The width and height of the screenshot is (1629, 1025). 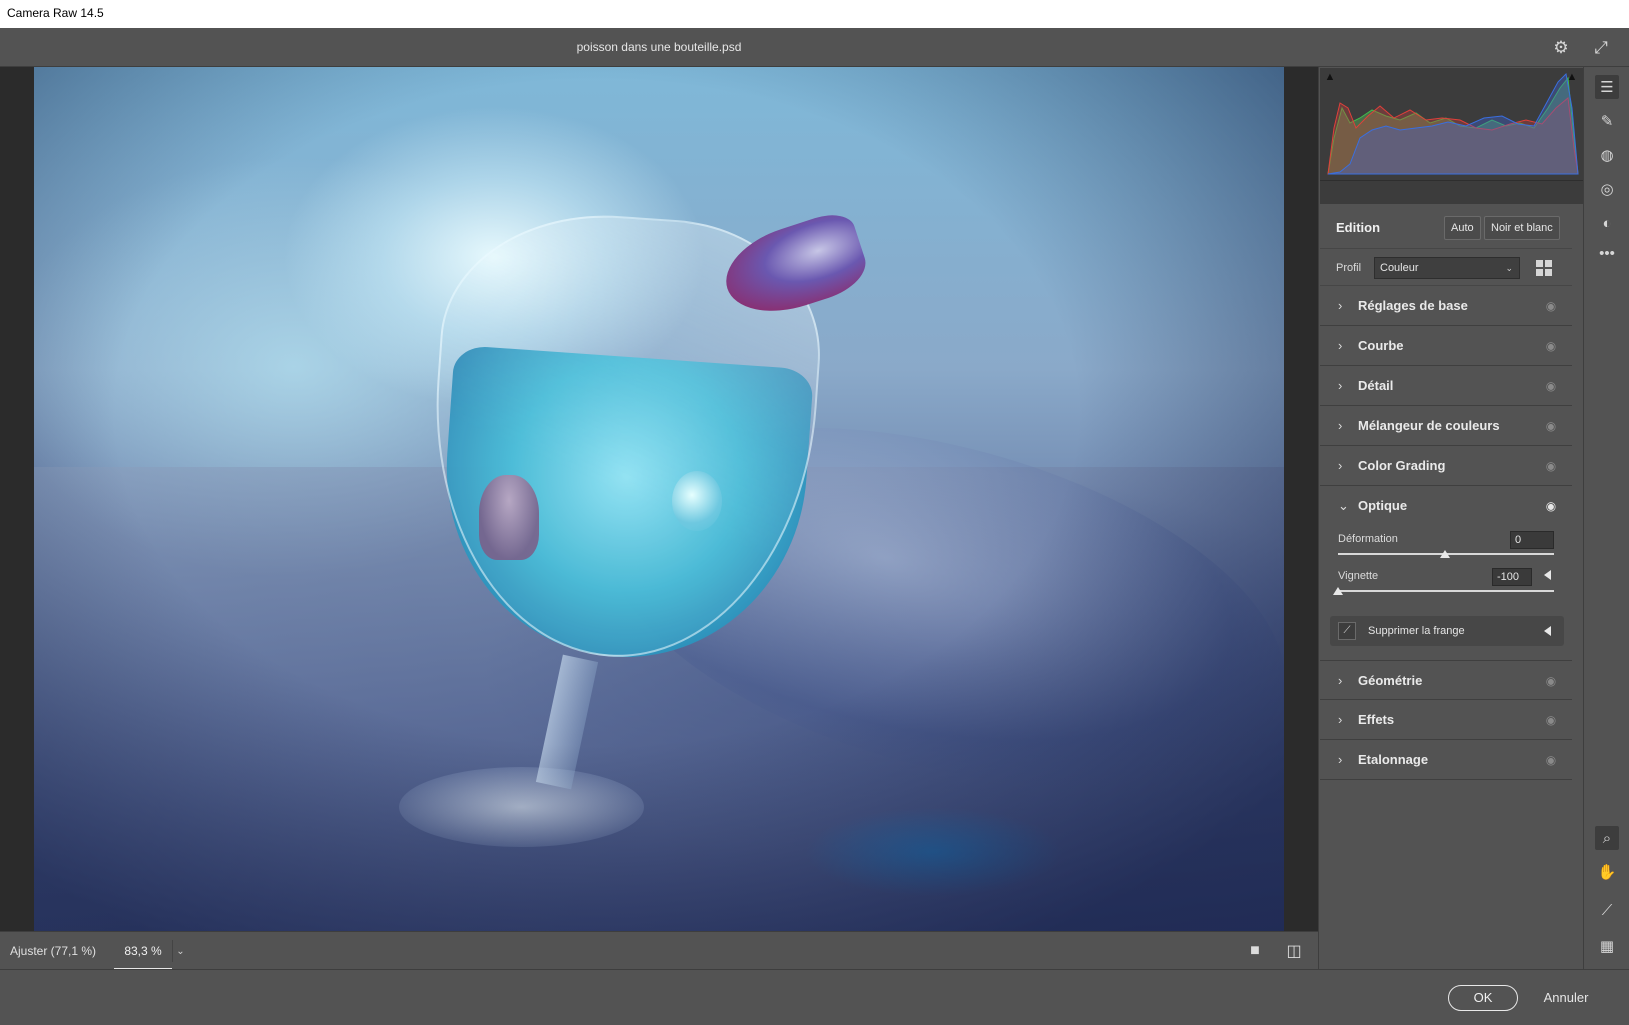 What do you see at coordinates (1294, 951) in the screenshot?
I see `before-after-icon: ◫` at bounding box center [1294, 951].